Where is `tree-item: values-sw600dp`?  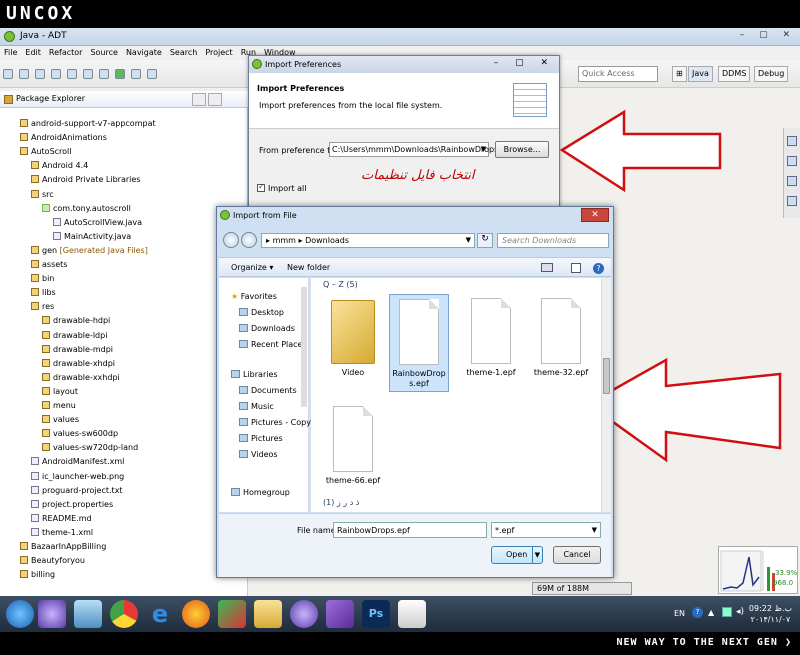
tree-item: values-sw600dp is located at coordinates (80, 433).